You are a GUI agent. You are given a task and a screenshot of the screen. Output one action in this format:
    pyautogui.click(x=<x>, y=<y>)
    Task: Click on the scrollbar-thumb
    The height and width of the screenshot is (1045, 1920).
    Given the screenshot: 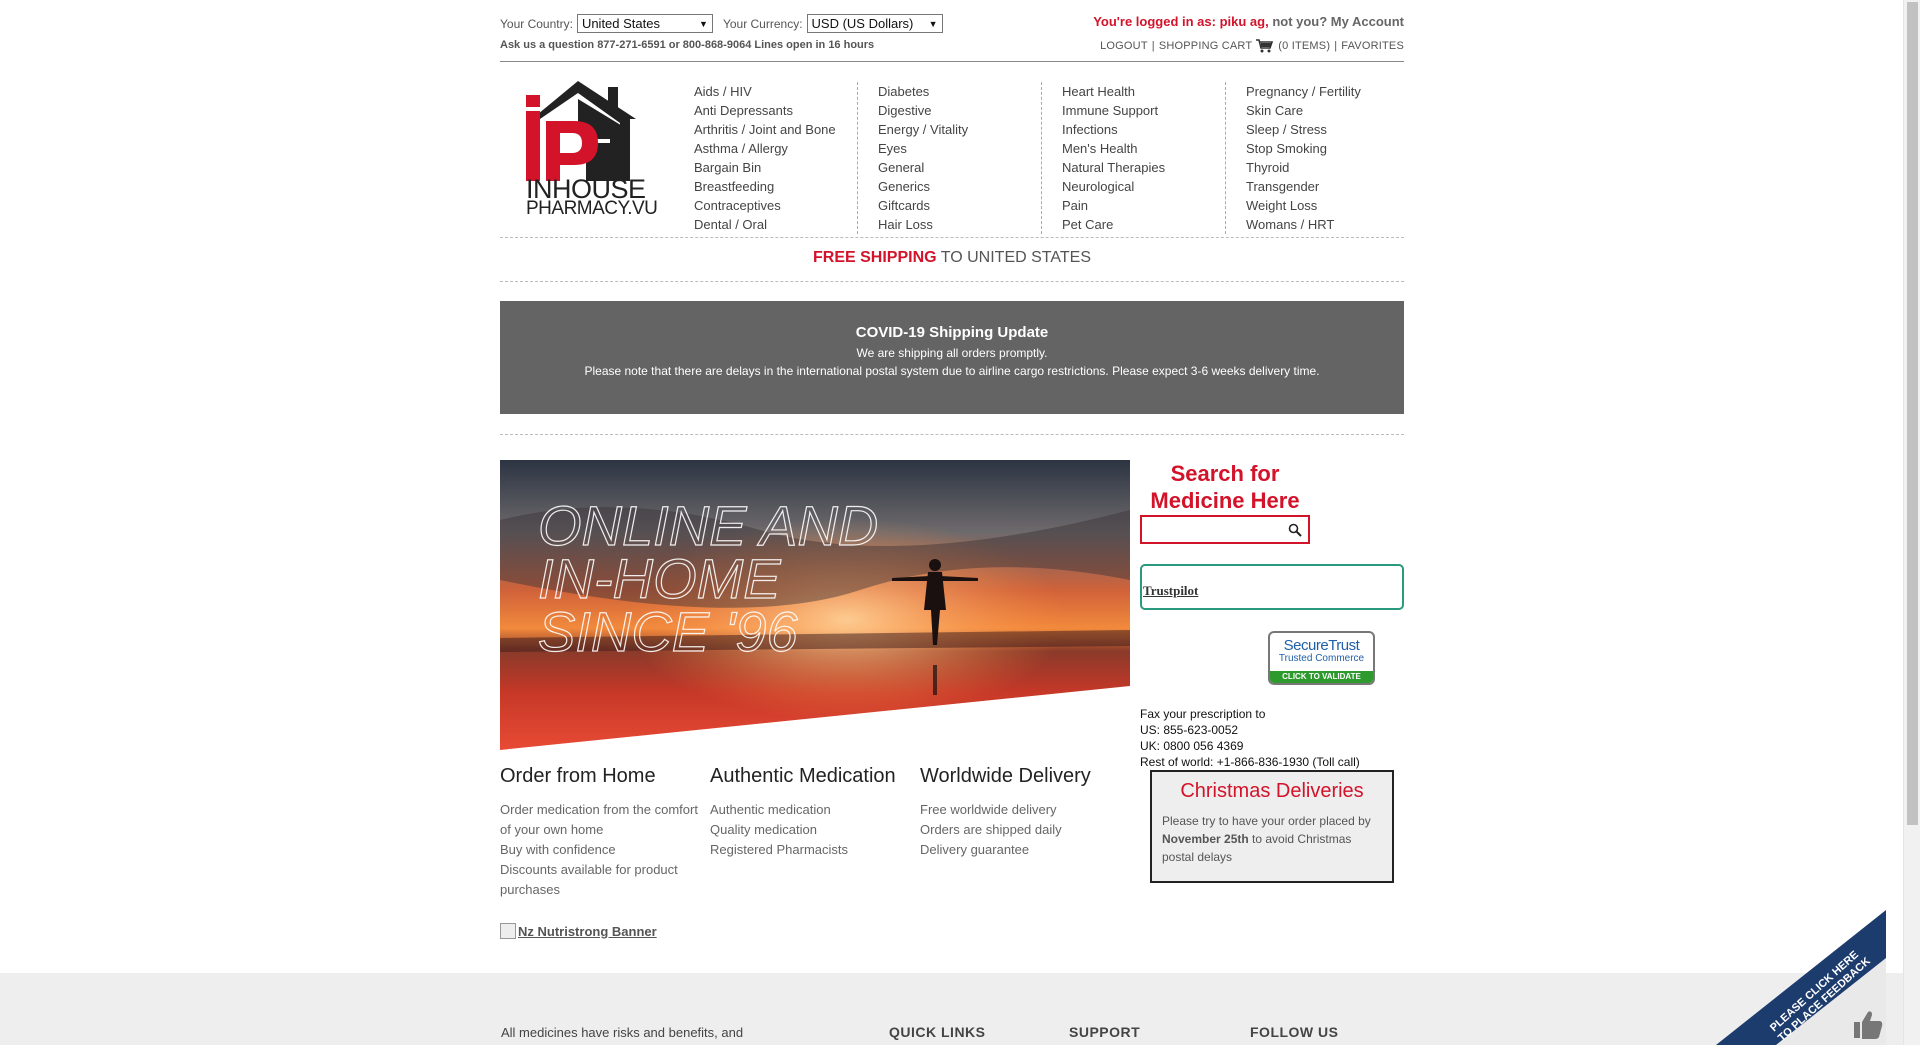 What is the action you would take?
    pyautogui.click(x=1912, y=413)
    